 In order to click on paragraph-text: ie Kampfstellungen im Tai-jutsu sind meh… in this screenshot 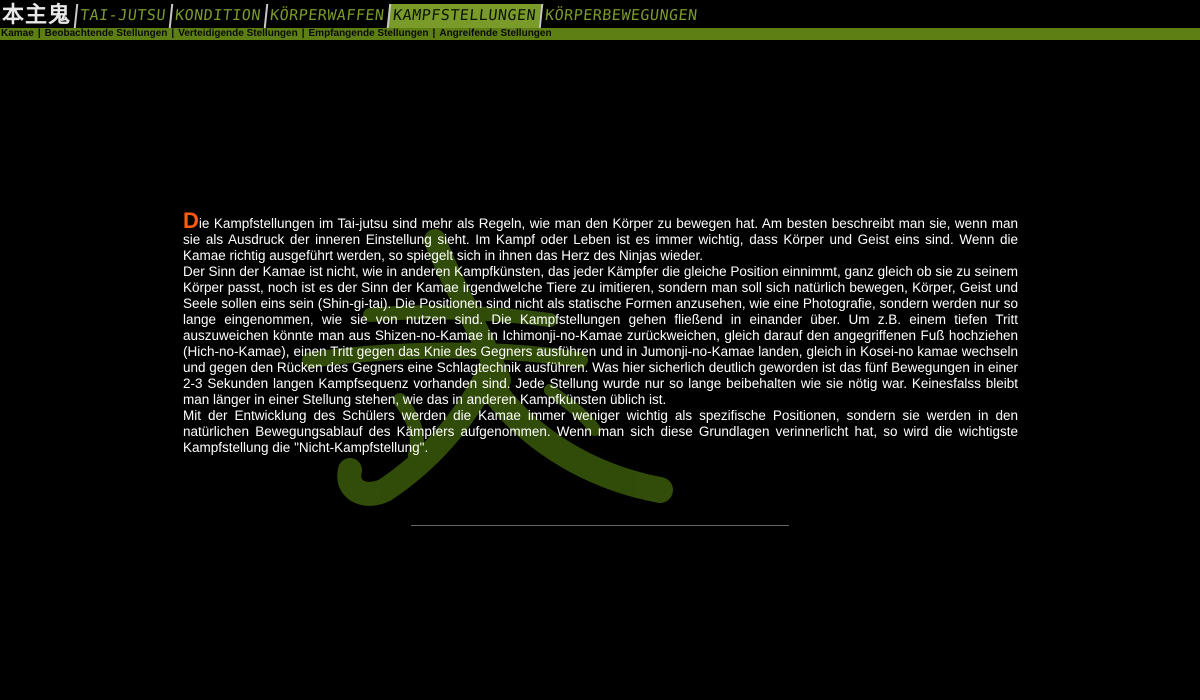, I will do `click(600, 239)`.